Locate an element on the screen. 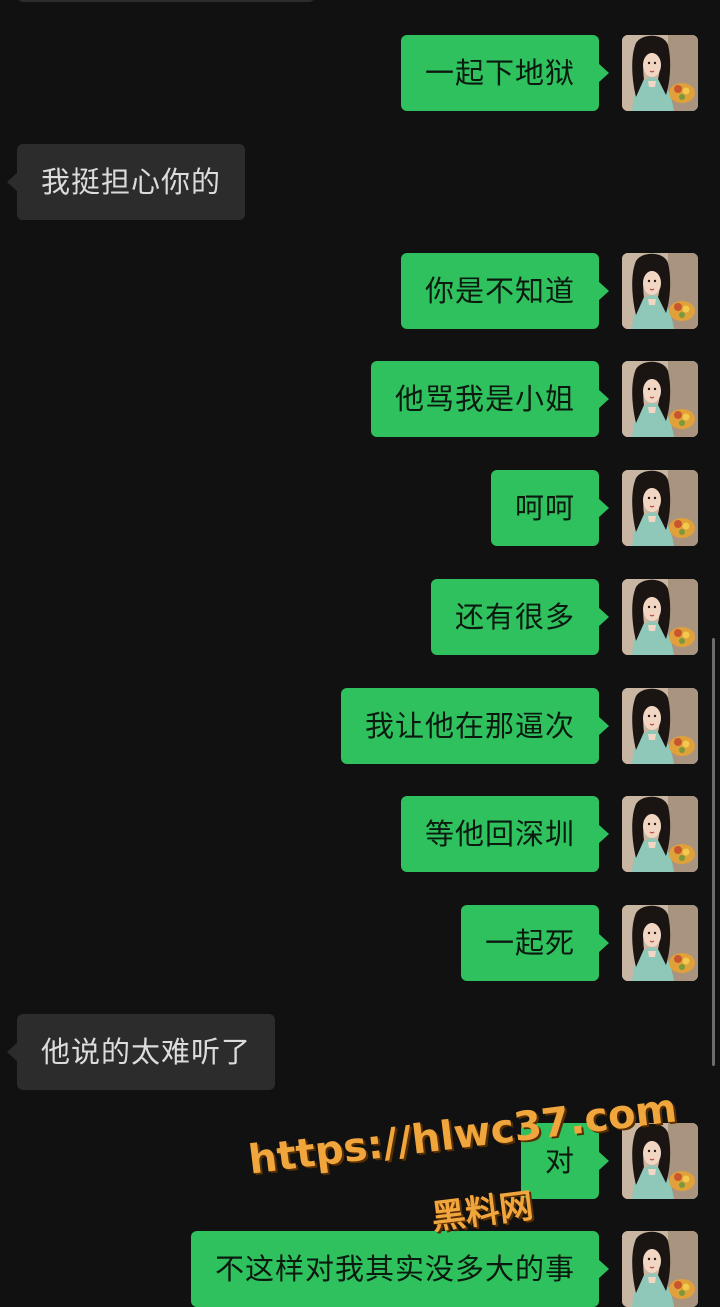 This screenshot has height=1307, width=720. outgoing-message-bubble: 我让他在那逼次 is located at coordinates (475, 726).